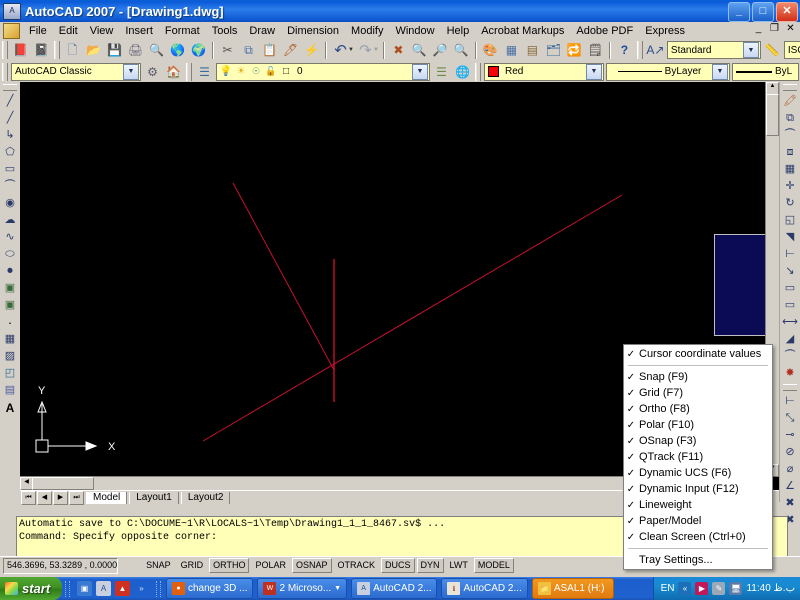 The height and width of the screenshot is (600, 800). What do you see at coordinates (790, 254) in the screenshot?
I see `trim-icon: ⊢` at bounding box center [790, 254].